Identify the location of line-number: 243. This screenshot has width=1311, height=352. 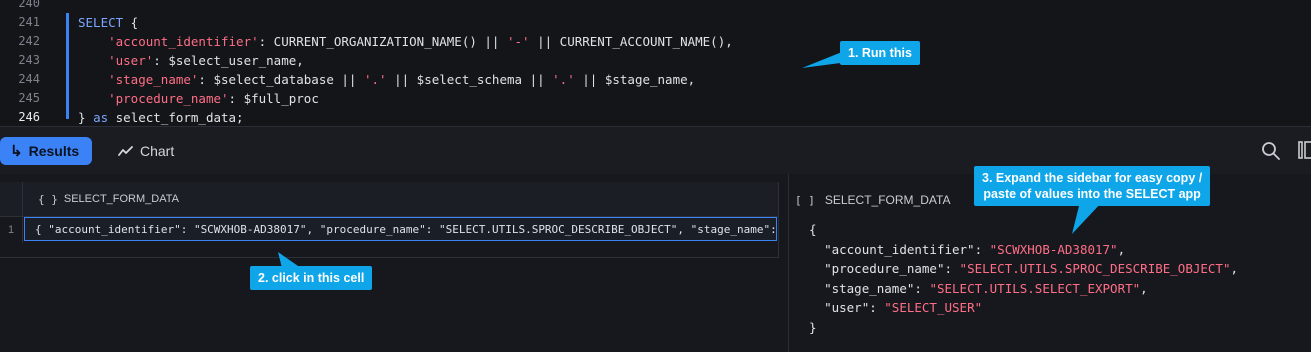
(29, 60).